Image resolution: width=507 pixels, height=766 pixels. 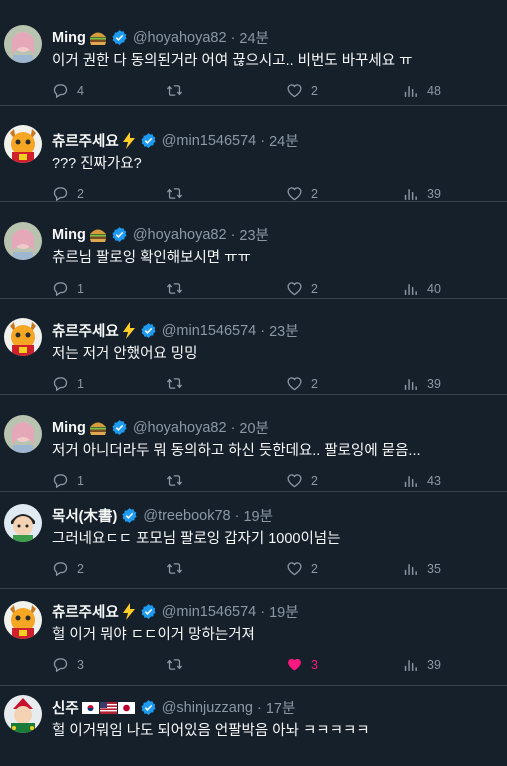 I want to click on tweet-header: 신주 @shinjuzzang · 17분, so click(x=173, y=707).